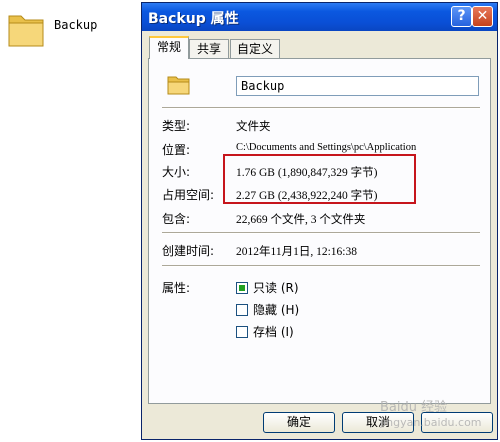  Describe the element at coordinates (431, 422) in the screenshot. I see `watermark-sub: jingyan.baidu.com` at that location.